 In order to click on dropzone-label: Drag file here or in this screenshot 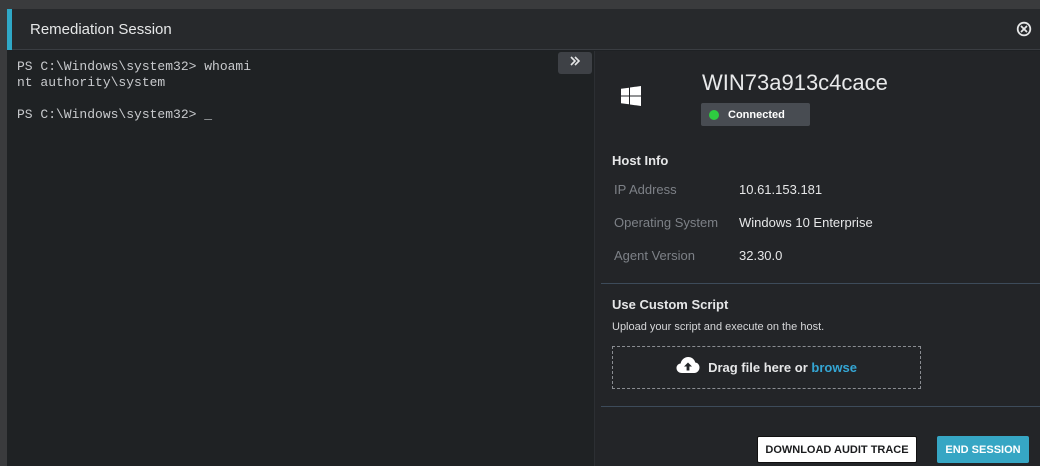, I will do `click(758, 367)`.